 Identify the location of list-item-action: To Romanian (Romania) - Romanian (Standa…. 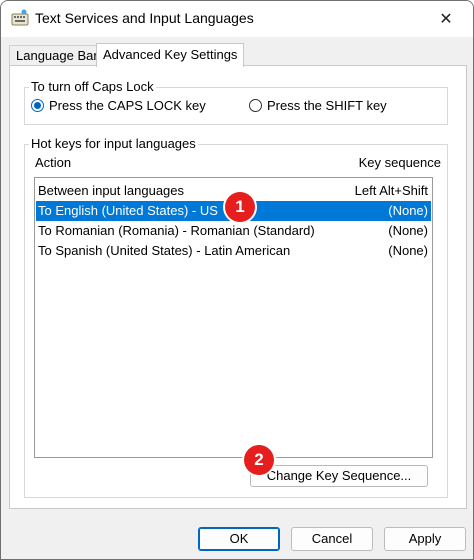
(176, 230).